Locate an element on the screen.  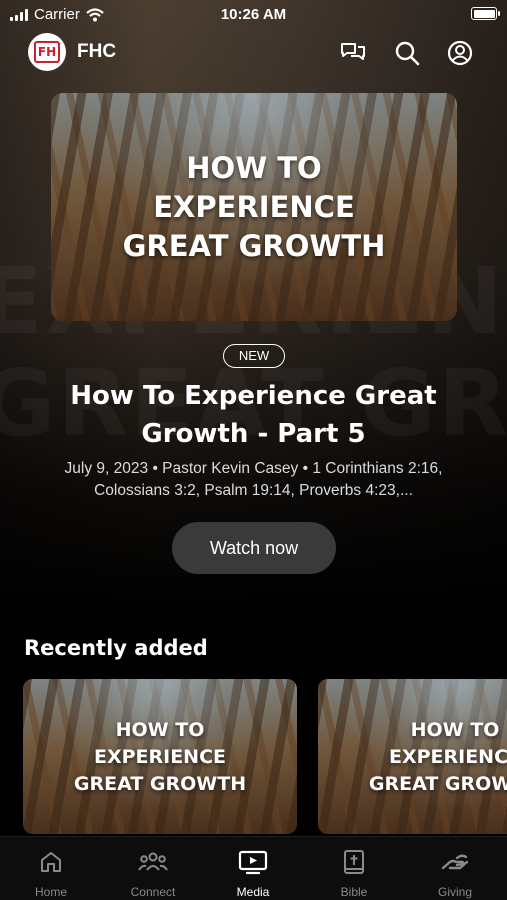
home-icon is located at coordinates (51, 862).